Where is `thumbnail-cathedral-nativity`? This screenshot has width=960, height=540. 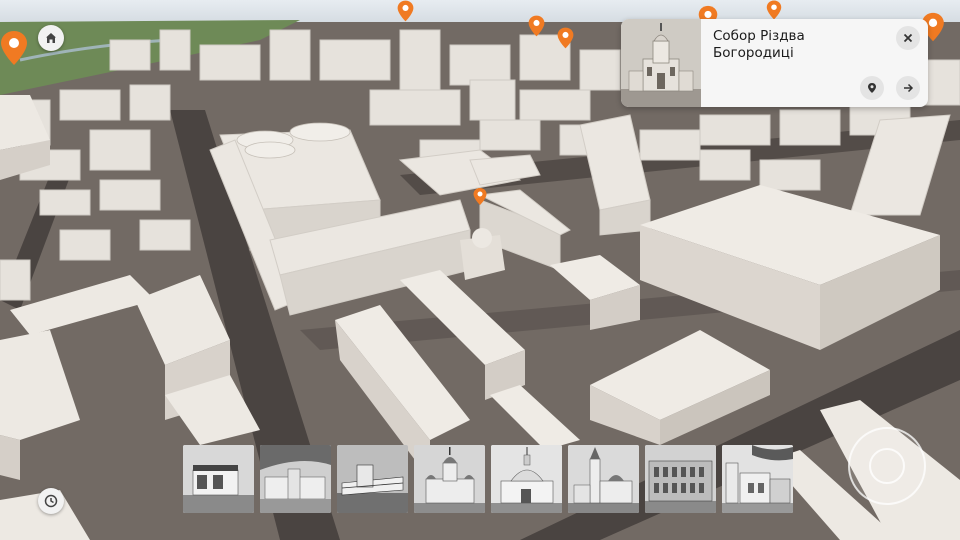
thumbnail-cathedral-nativity is located at coordinates (526, 479).